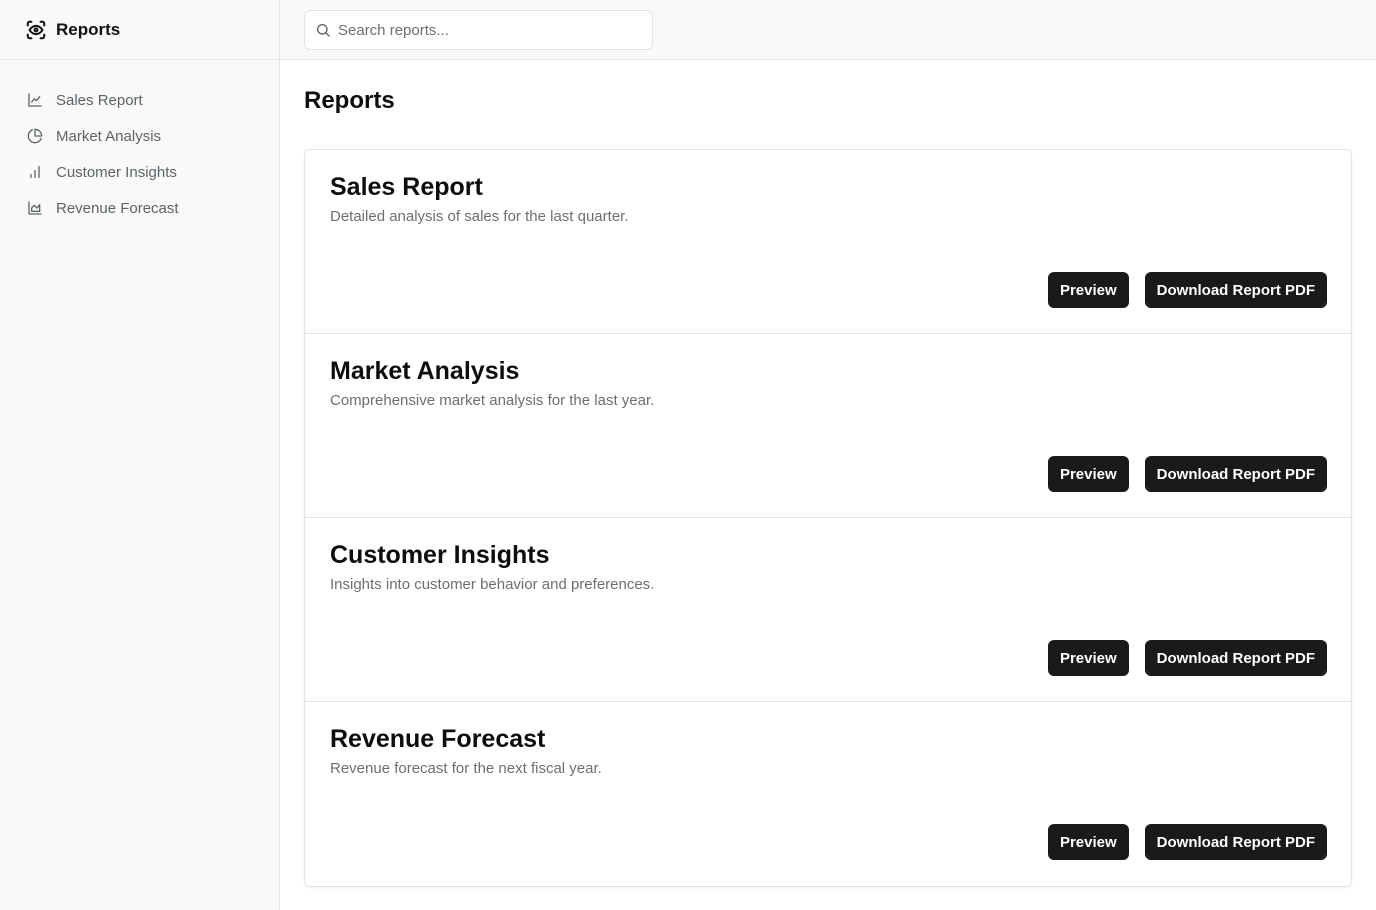  Describe the element at coordinates (323, 30) in the screenshot. I see `search-icon` at that location.